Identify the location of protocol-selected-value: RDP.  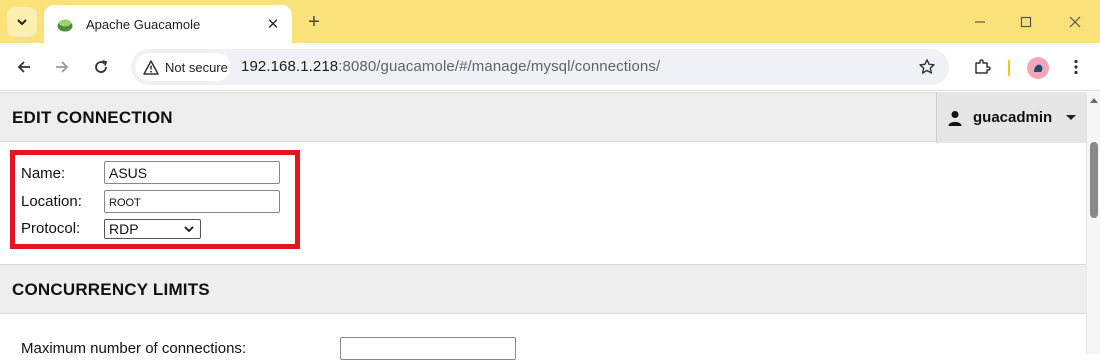
(124, 229).